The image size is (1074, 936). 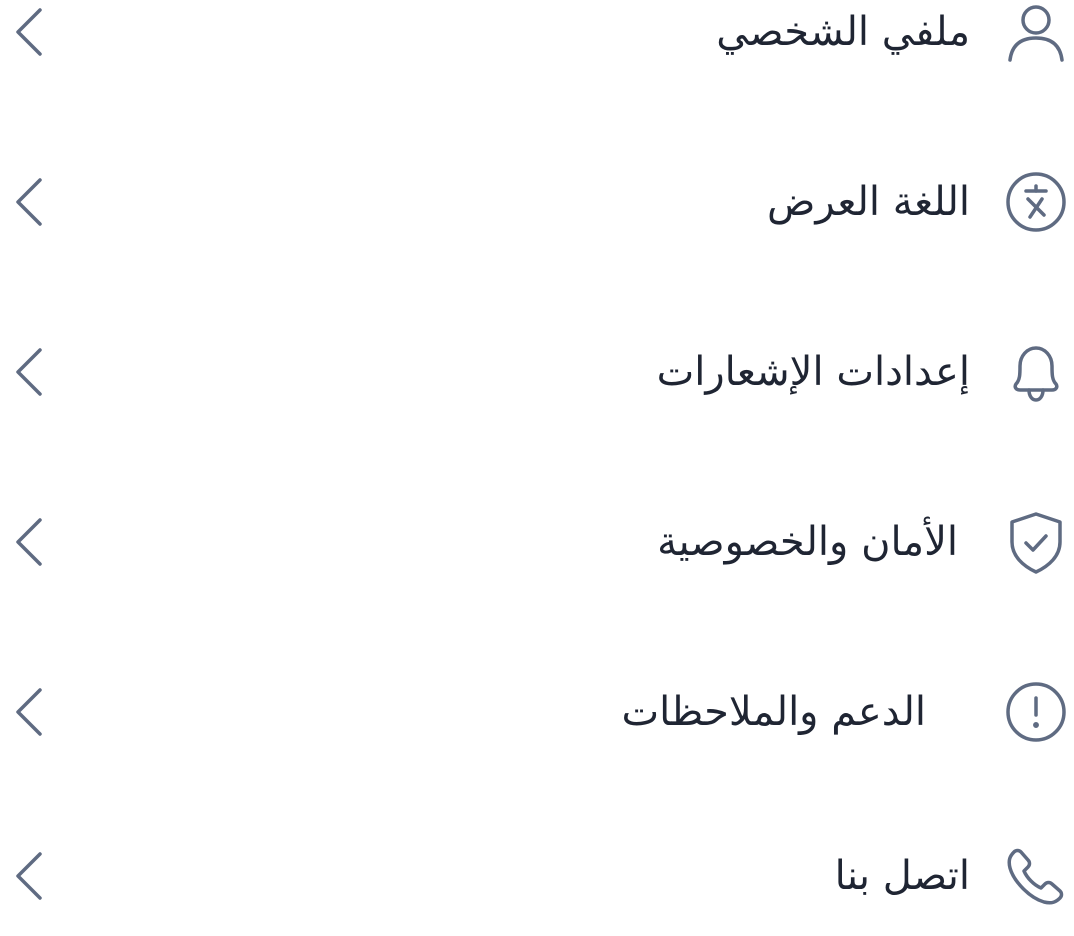 I want to click on bell-icon, so click(x=1036, y=372).